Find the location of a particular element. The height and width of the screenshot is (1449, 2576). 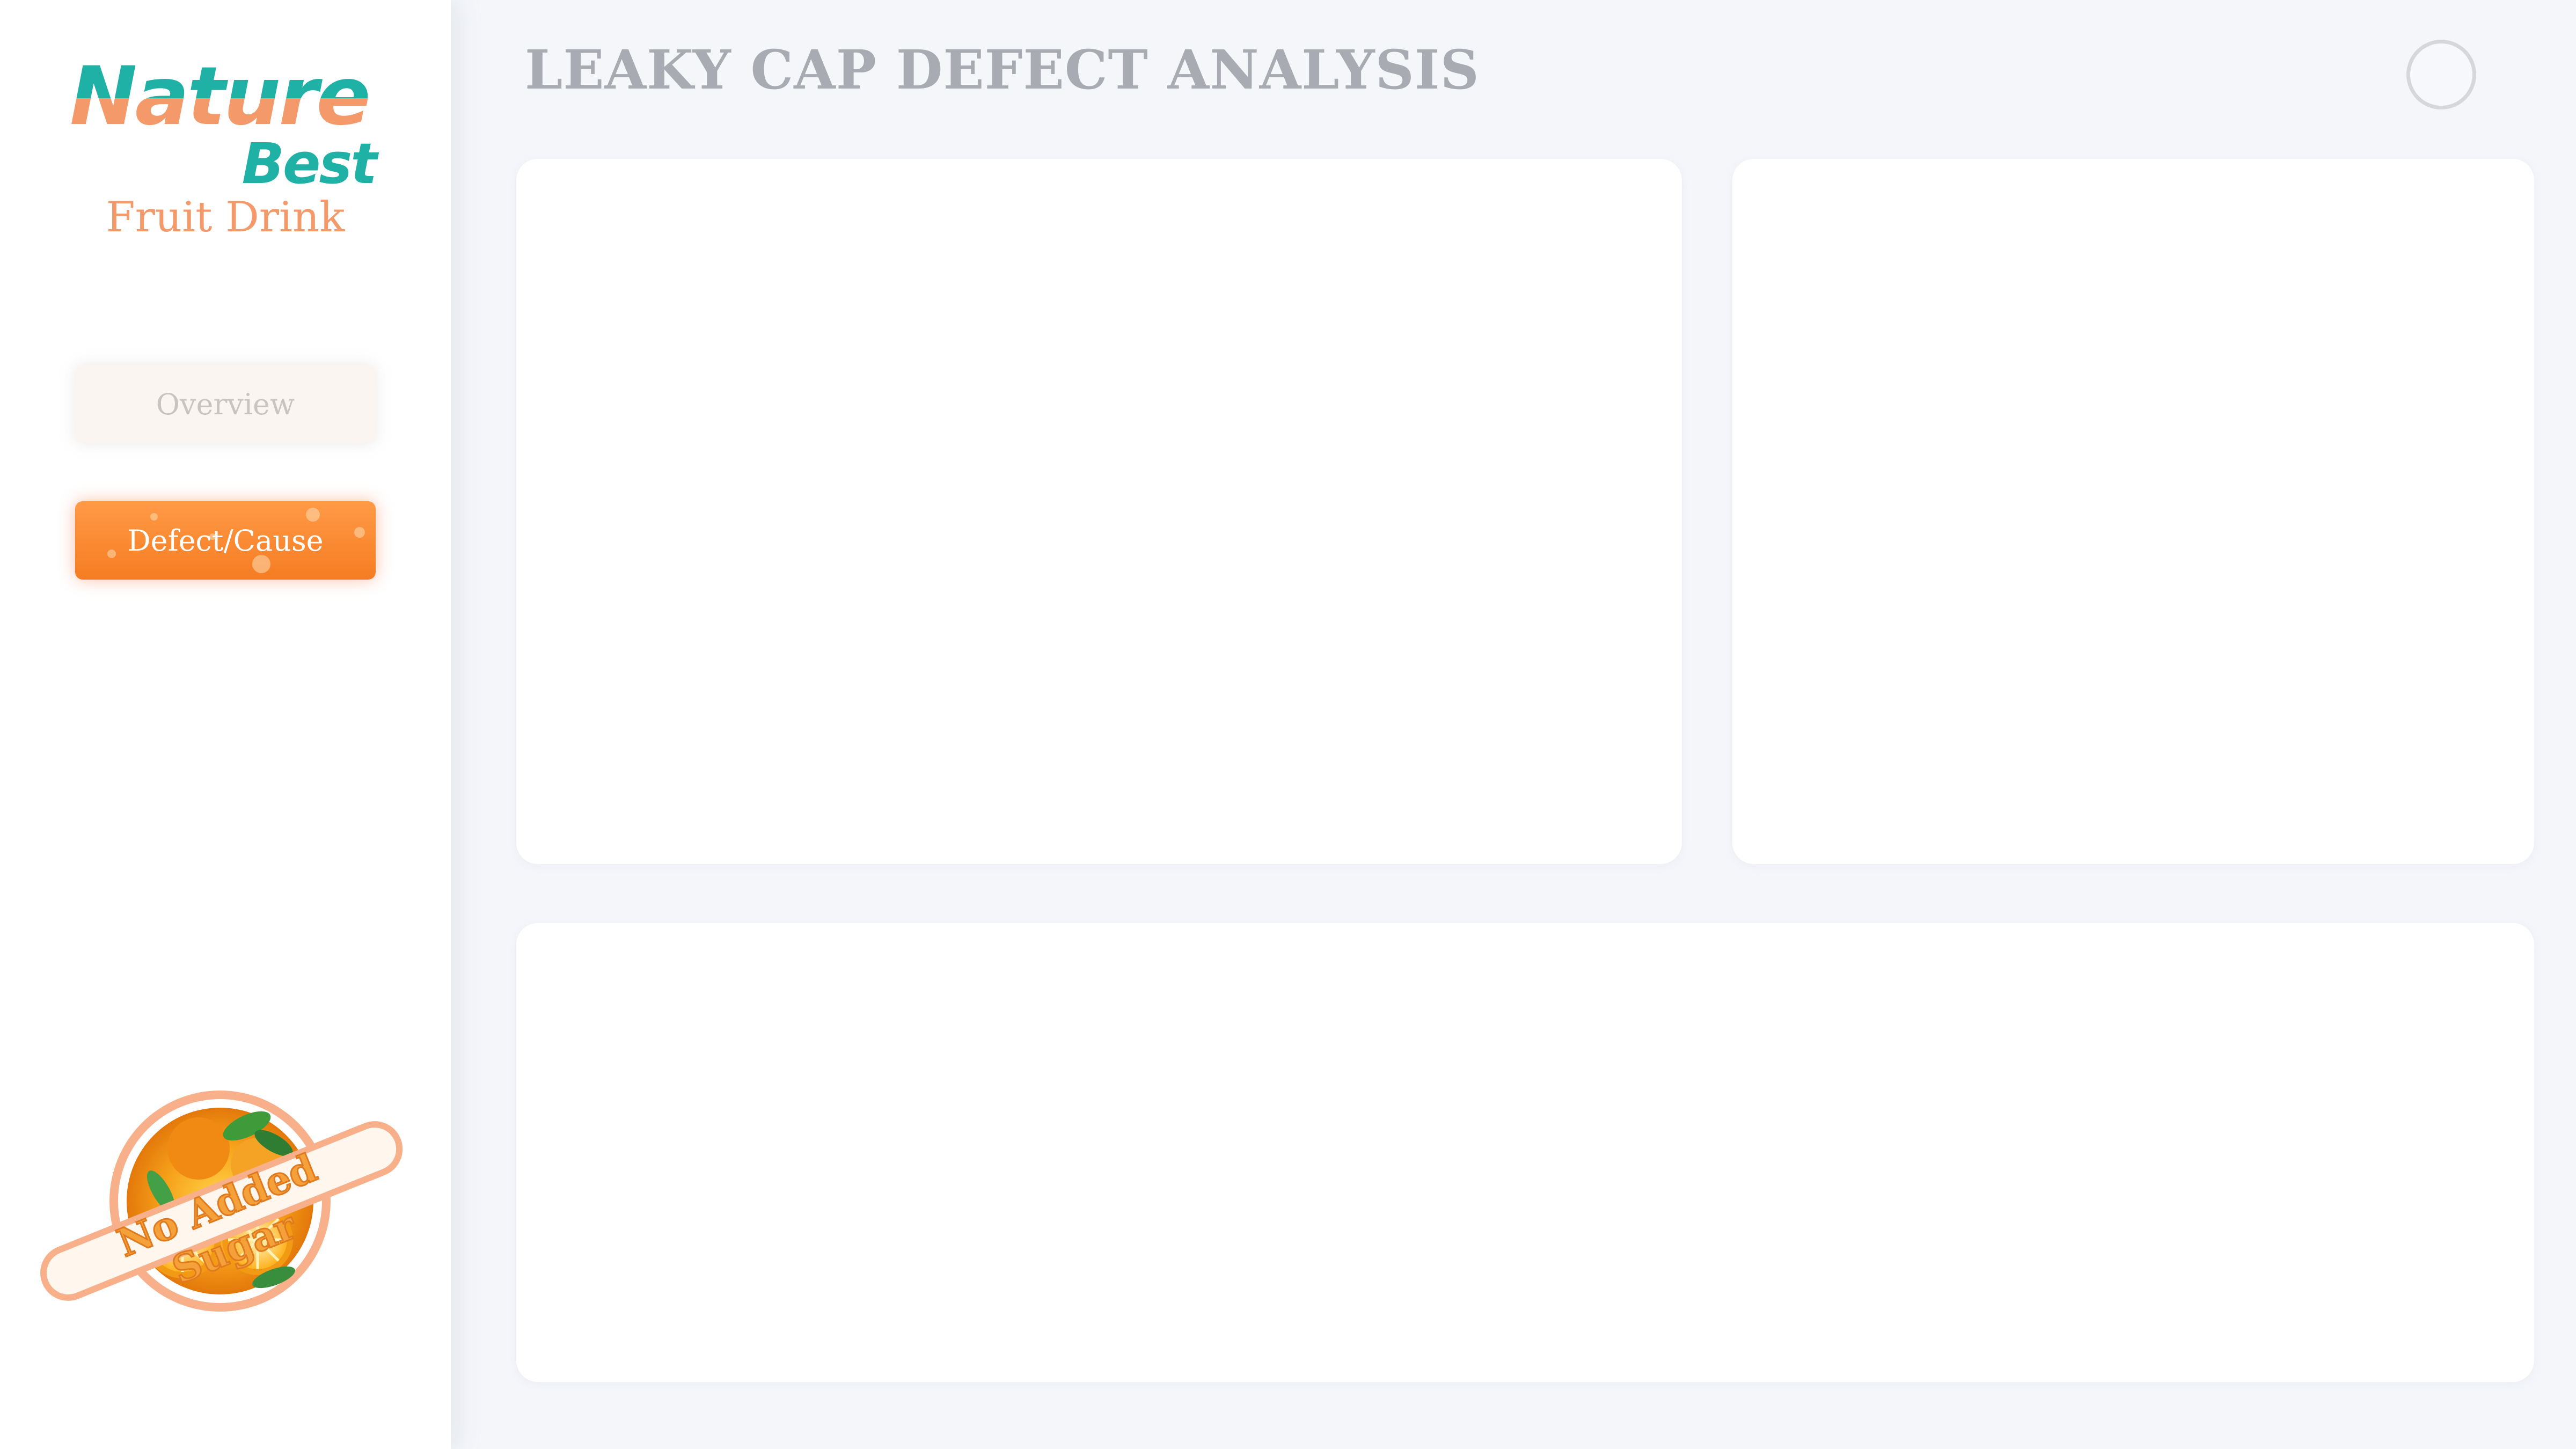

sidebar-item-label: Overview is located at coordinates (225, 404).